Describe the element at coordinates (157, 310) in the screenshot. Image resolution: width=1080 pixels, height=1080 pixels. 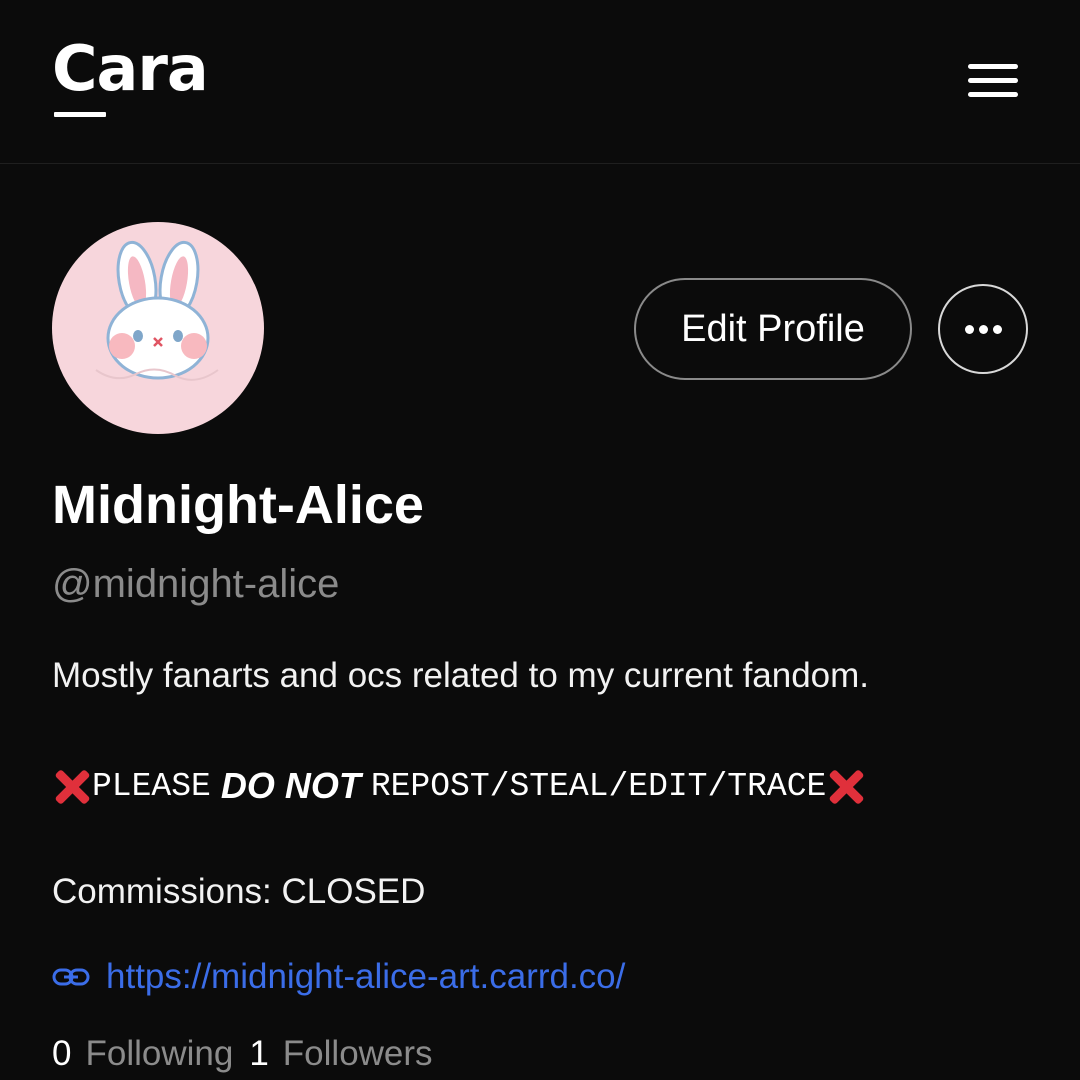
I see `bunny-avatar-icon` at that location.